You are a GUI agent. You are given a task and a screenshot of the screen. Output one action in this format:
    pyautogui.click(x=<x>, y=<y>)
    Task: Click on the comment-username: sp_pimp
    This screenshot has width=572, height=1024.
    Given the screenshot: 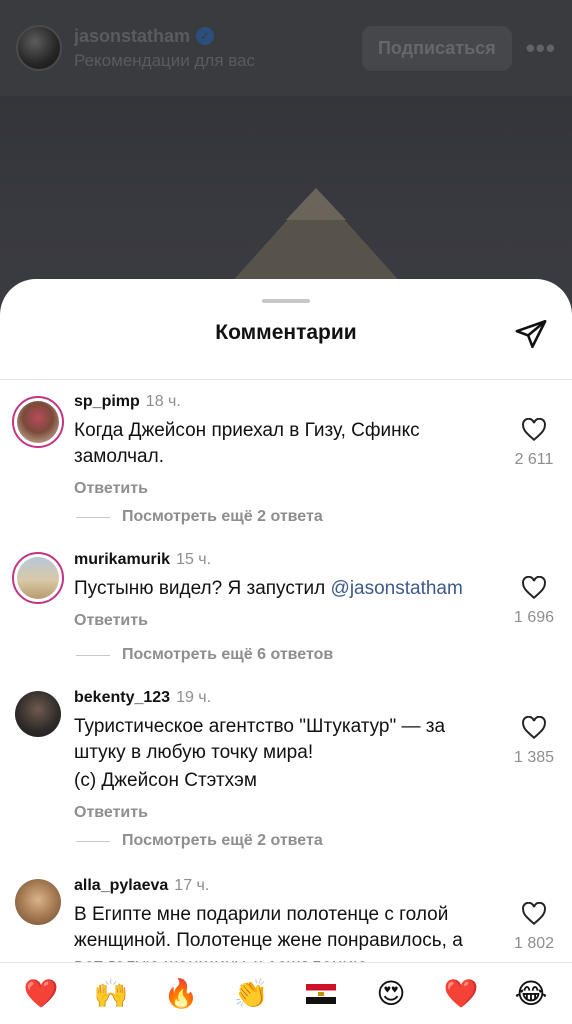 What is the action you would take?
    pyautogui.click(x=107, y=401)
    